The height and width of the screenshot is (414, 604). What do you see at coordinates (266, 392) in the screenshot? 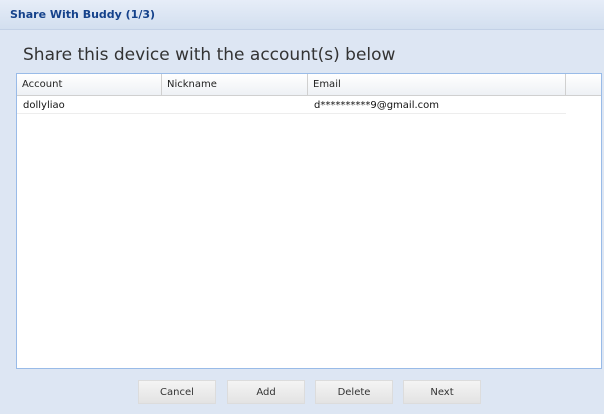
I see `add-button: Add` at bounding box center [266, 392].